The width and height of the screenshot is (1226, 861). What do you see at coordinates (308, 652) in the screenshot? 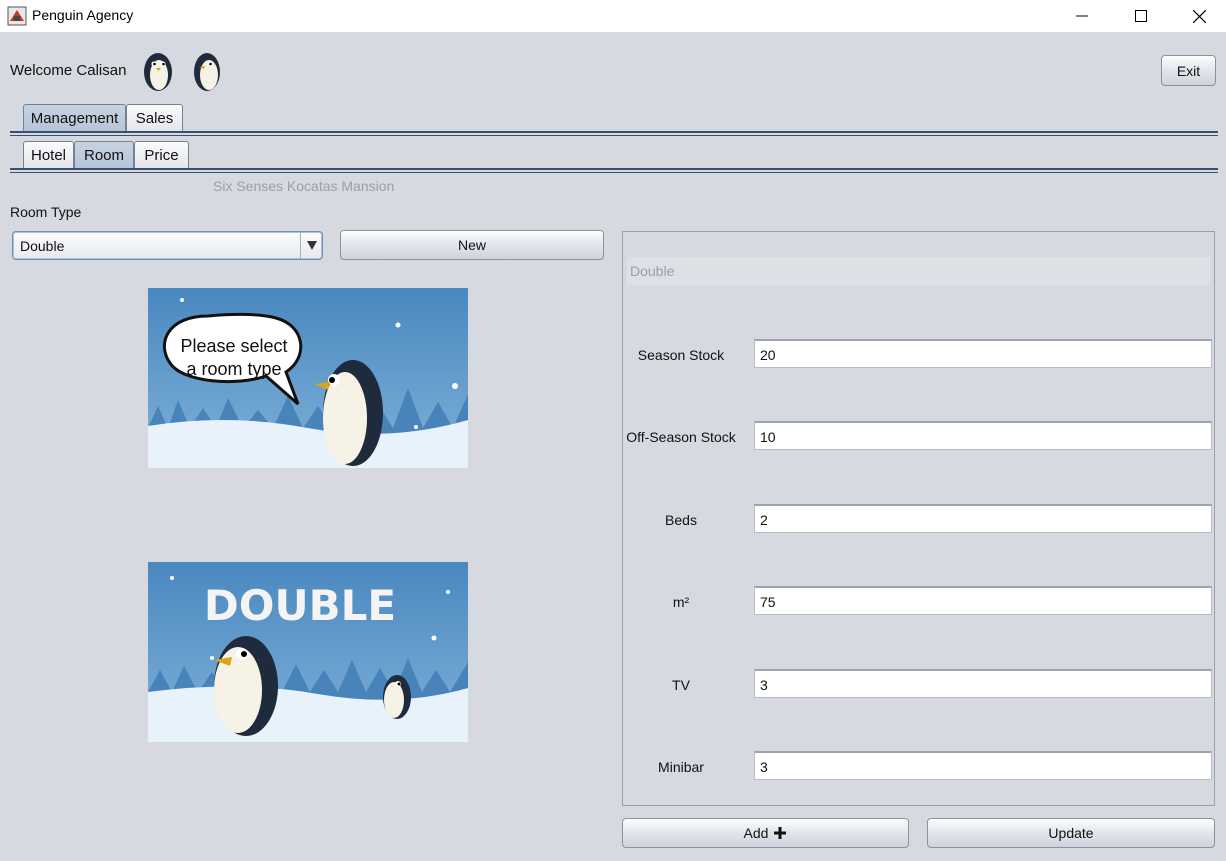
I see `double-room-illustration: DOUBLE` at bounding box center [308, 652].